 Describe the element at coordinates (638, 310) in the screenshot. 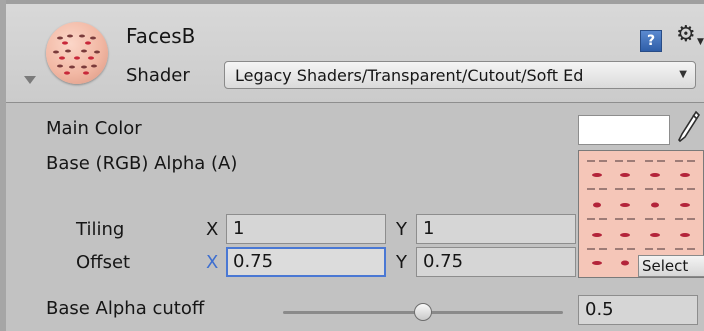

I see `alpha-cutoff-field: 0.5` at that location.